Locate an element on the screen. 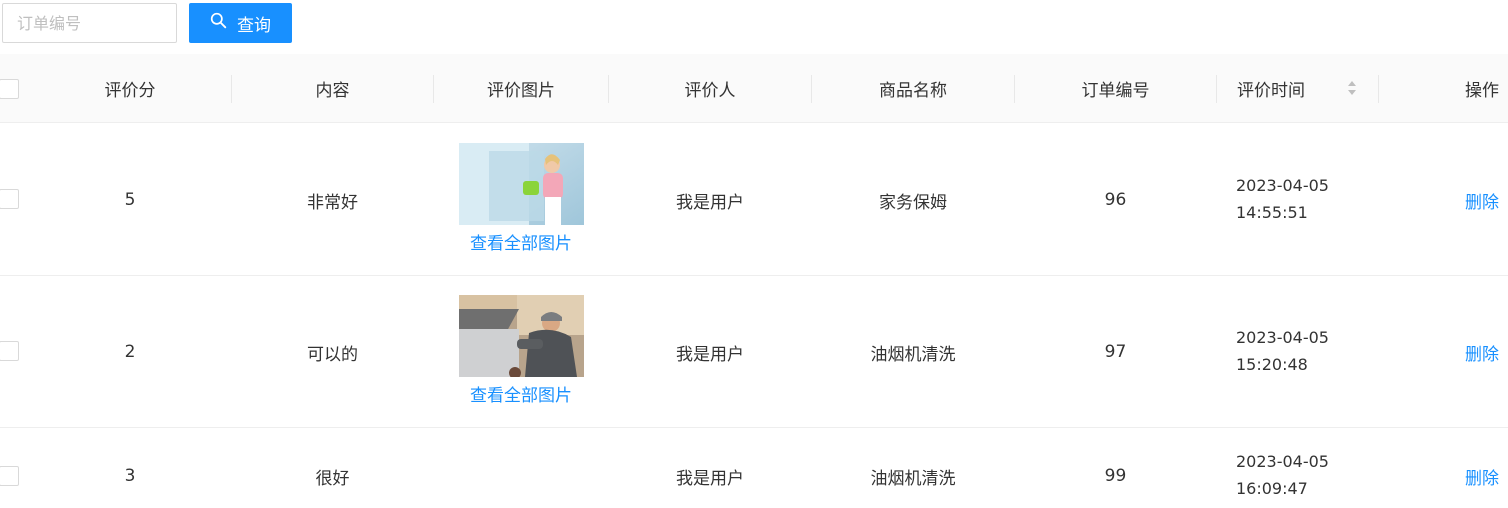  query-button-label: 查询 is located at coordinates (254, 25).